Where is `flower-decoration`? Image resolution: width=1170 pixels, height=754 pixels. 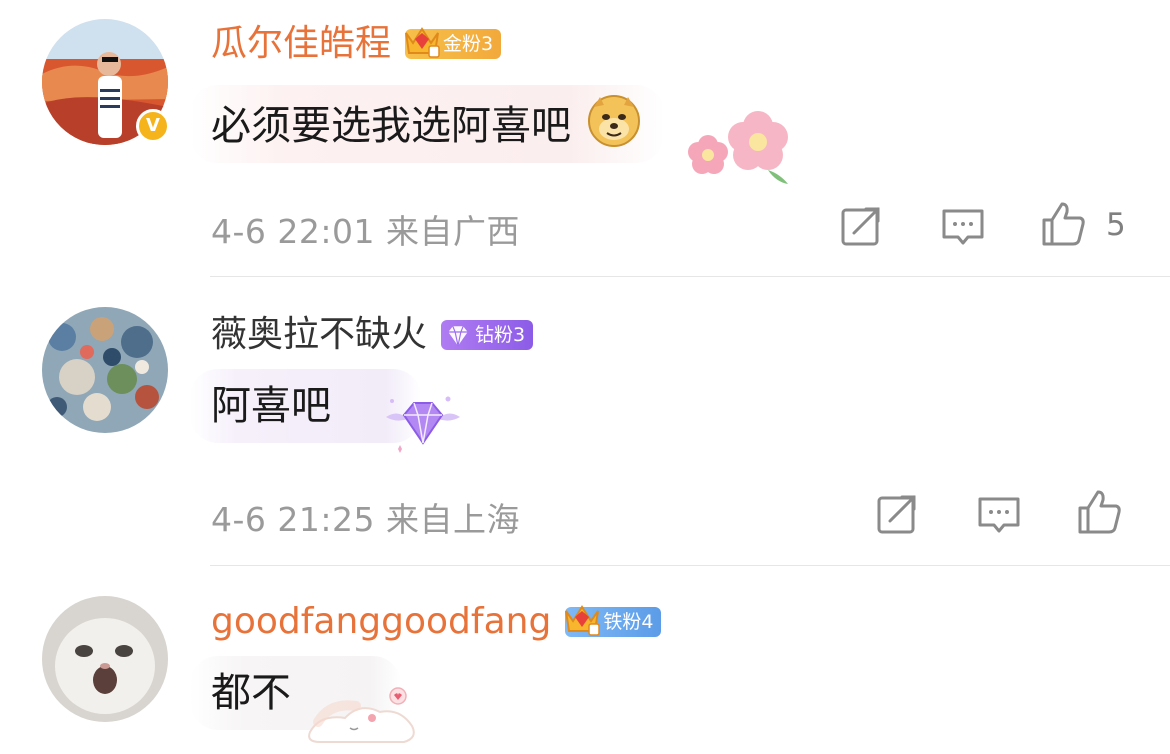
flower-decoration is located at coordinates (738, 147).